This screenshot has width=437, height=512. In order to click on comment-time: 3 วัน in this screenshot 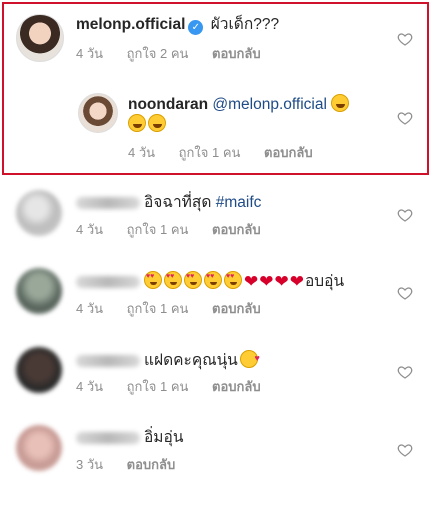, I will do `click(90, 464)`.